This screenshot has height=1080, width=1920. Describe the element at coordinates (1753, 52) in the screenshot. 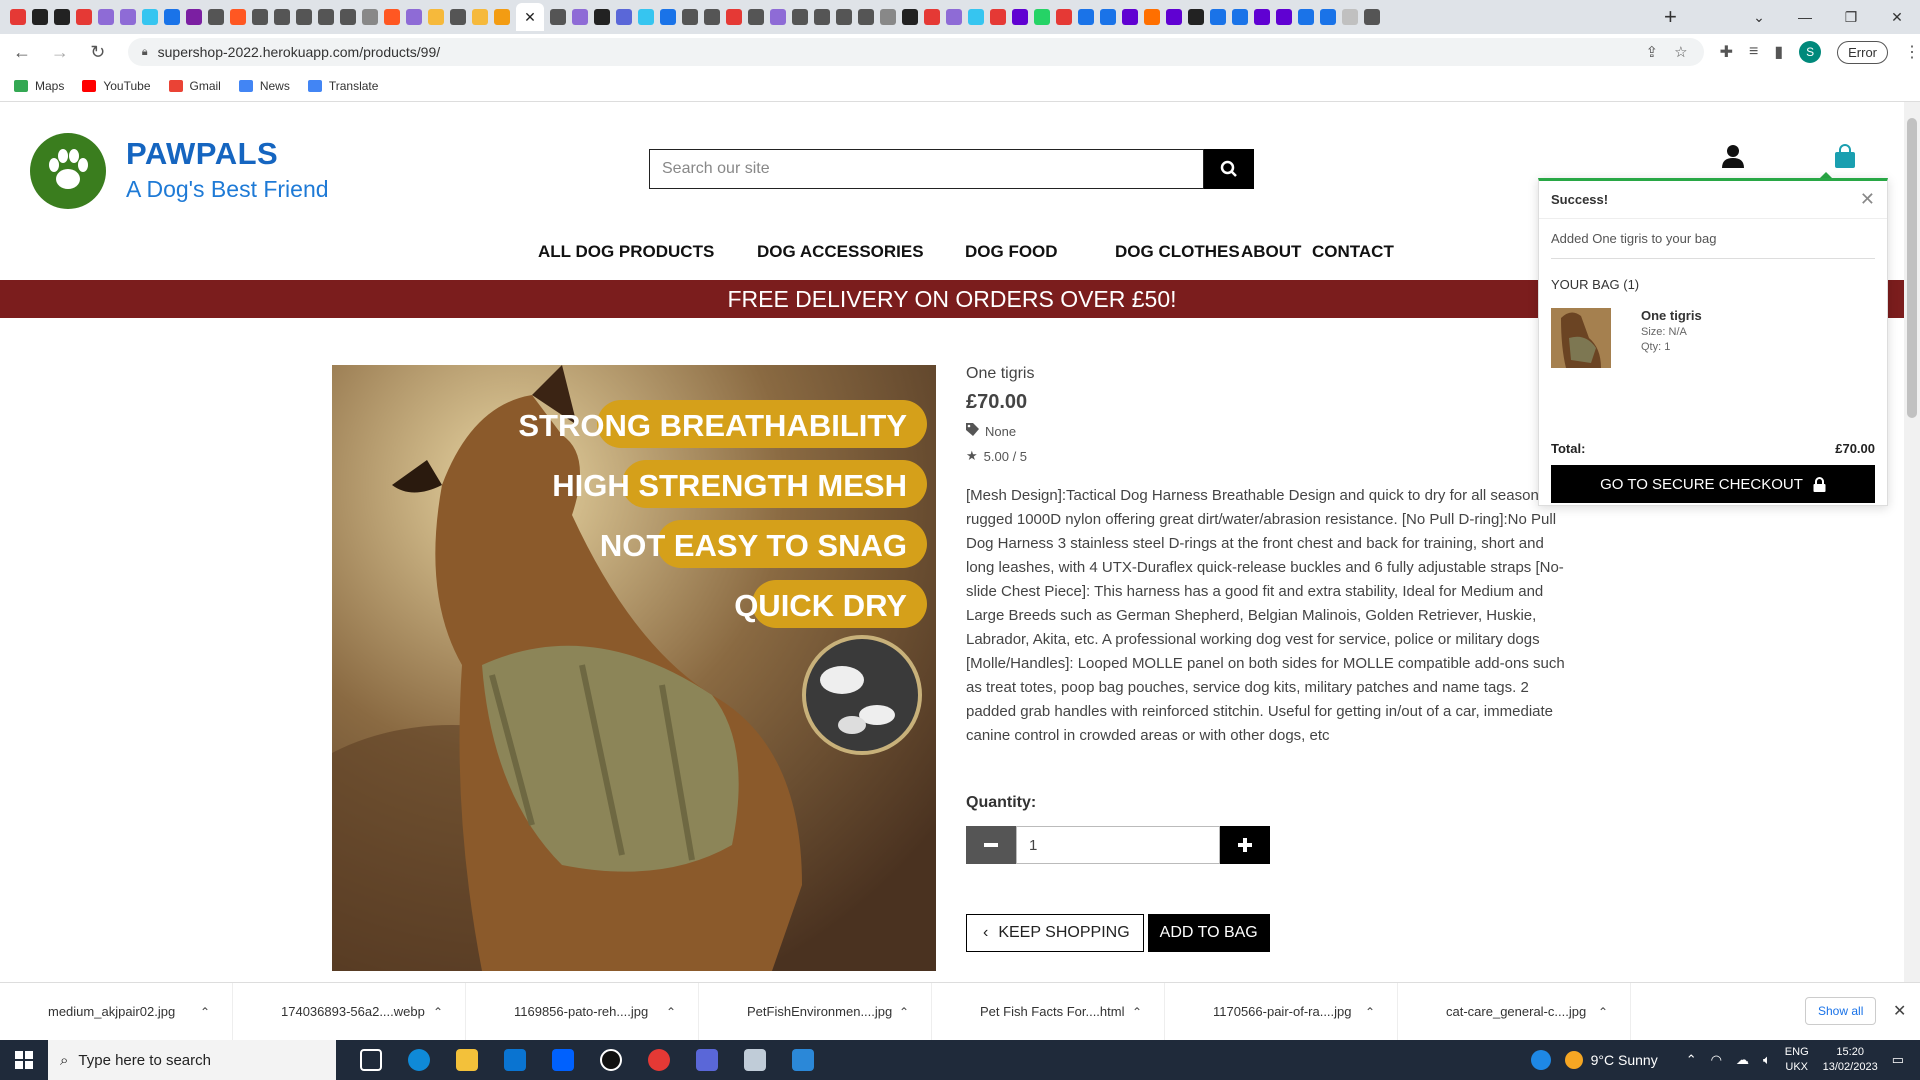

I see `media-icon: ≡` at that location.